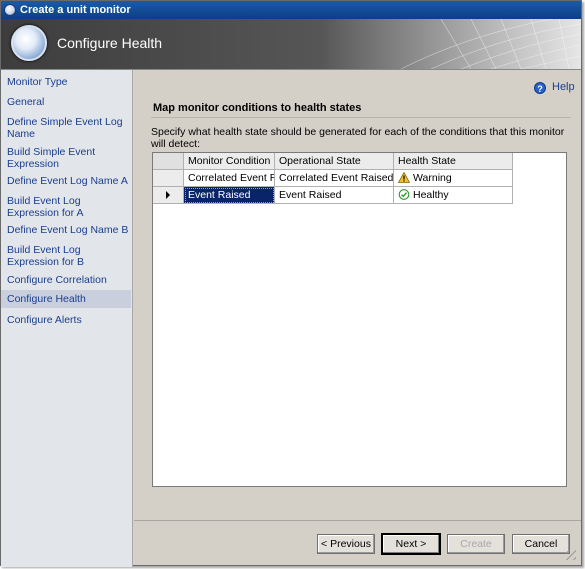 This screenshot has height=569, width=585. Describe the element at coordinates (68, 256) in the screenshot. I see `nav-item-build-event-log-expression-b: Build Event Log Expression for B` at that location.